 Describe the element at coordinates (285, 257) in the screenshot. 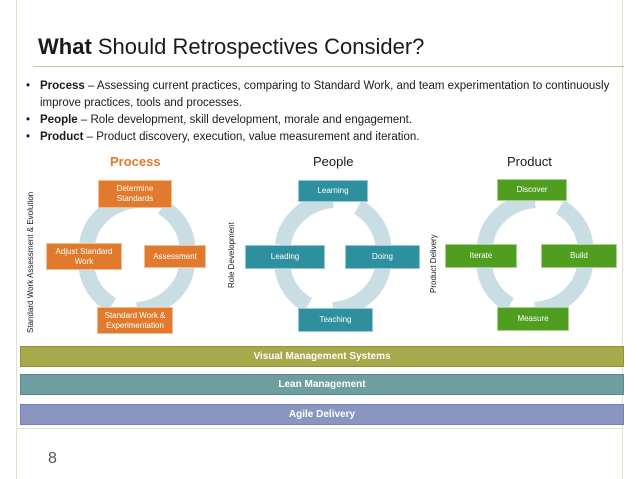

I see `people-left-box: Leading` at that location.